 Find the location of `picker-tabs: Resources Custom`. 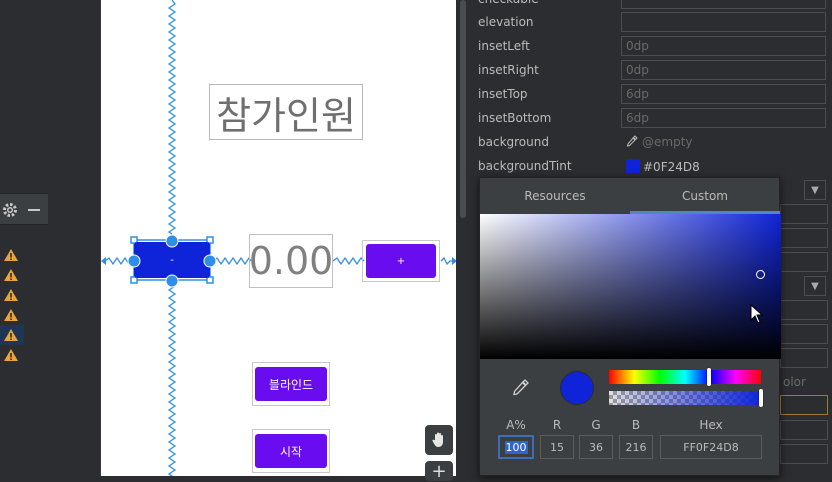

picker-tabs: Resources Custom is located at coordinates (630, 196).